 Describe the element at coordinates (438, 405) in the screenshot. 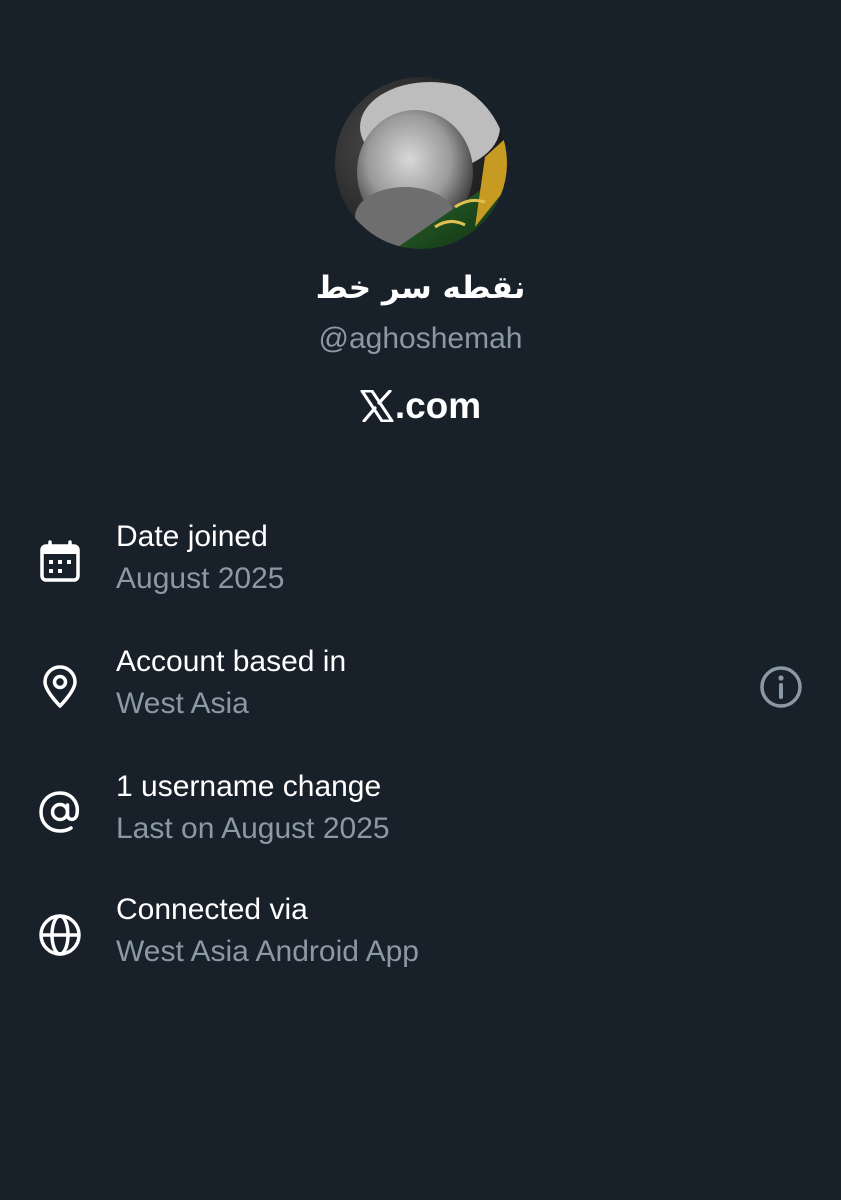

I see `site-domain-text: .com` at that location.